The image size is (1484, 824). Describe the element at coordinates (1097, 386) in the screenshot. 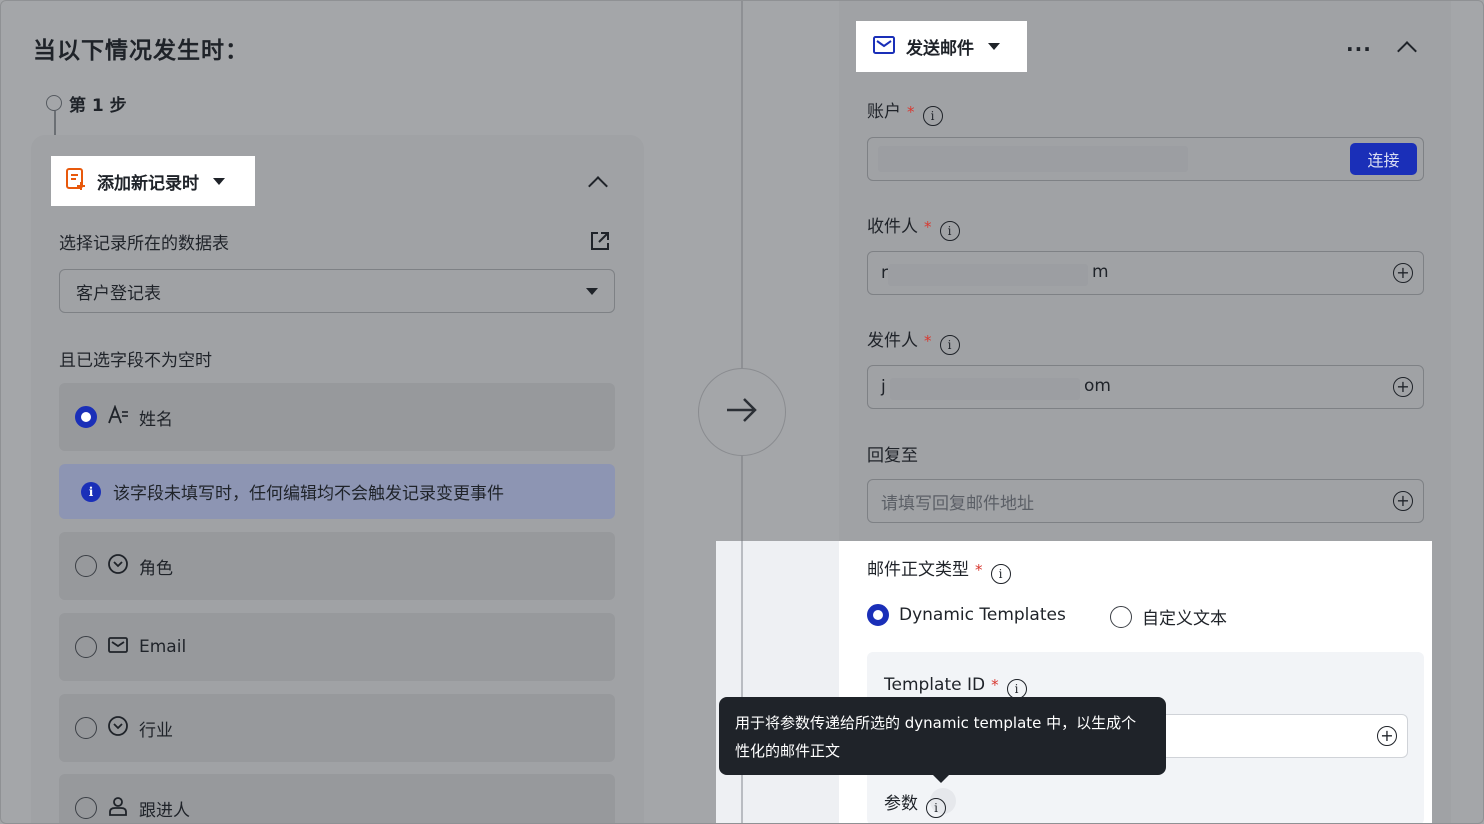

I see `sender-value-end: om` at that location.